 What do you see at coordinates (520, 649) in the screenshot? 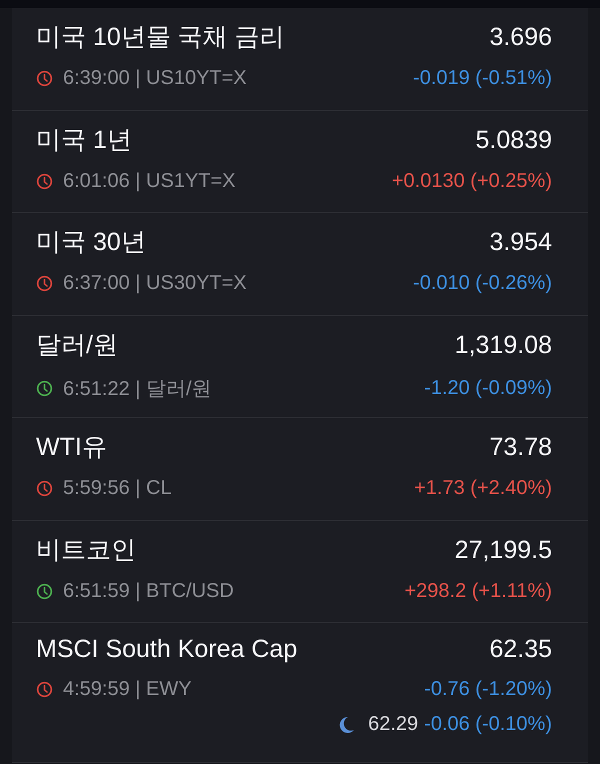
I see `quote-price: 62.35` at bounding box center [520, 649].